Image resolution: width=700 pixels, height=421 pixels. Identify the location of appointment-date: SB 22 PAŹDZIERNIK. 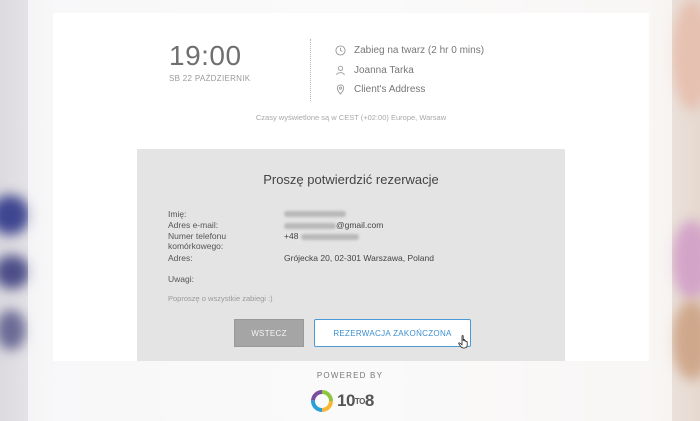
(210, 78).